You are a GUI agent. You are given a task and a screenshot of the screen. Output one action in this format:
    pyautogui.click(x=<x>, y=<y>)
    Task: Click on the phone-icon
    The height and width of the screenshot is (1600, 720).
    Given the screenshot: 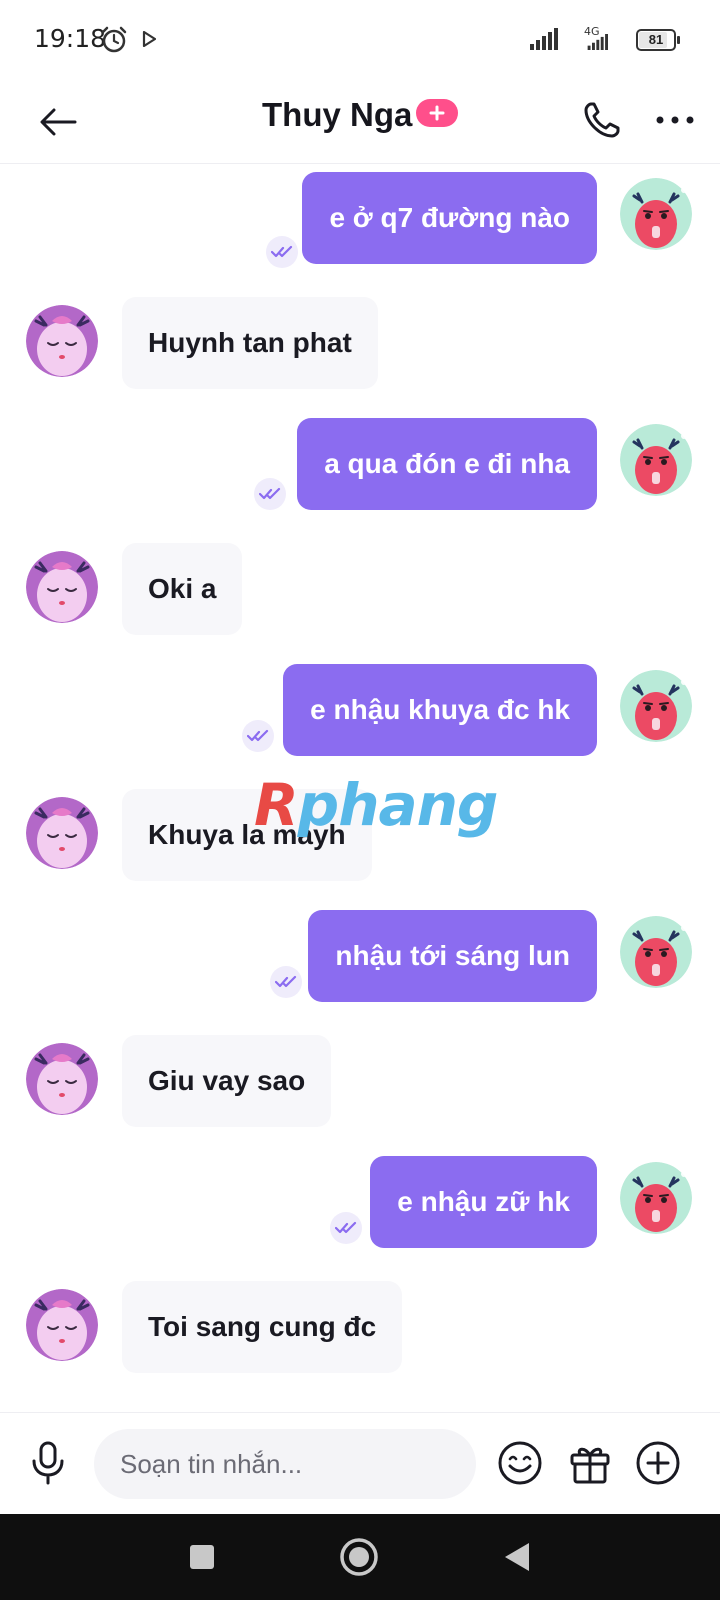 What is the action you would take?
    pyautogui.click(x=602, y=120)
    